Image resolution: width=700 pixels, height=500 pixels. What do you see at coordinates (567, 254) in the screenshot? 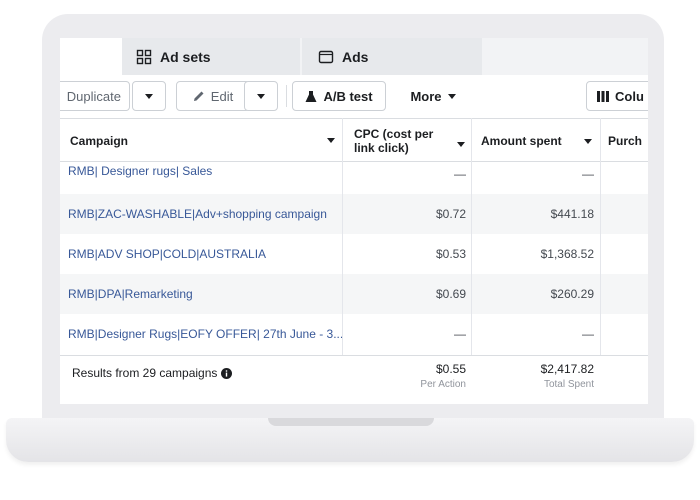
I see `amount-spent-value: $1,368.52` at bounding box center [567, 254].